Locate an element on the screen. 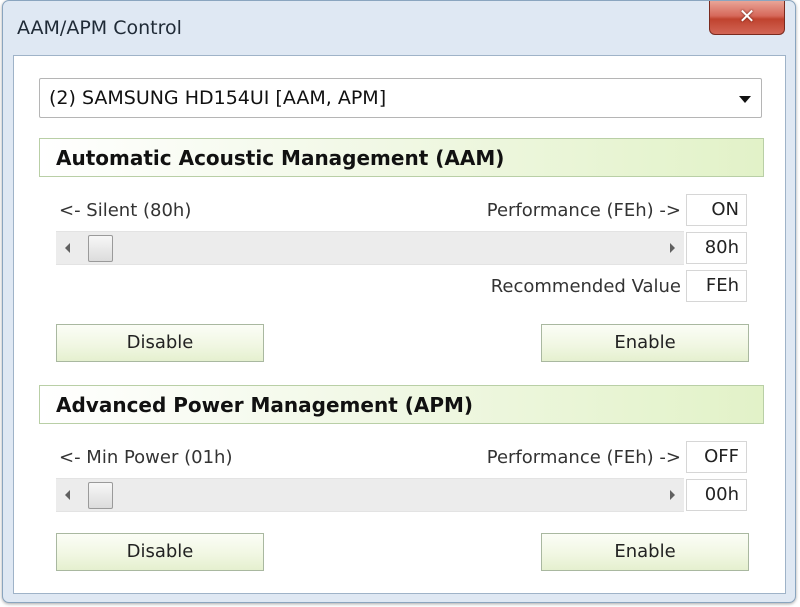  aam-current-value: 80h is located at coordinates (716, 248).